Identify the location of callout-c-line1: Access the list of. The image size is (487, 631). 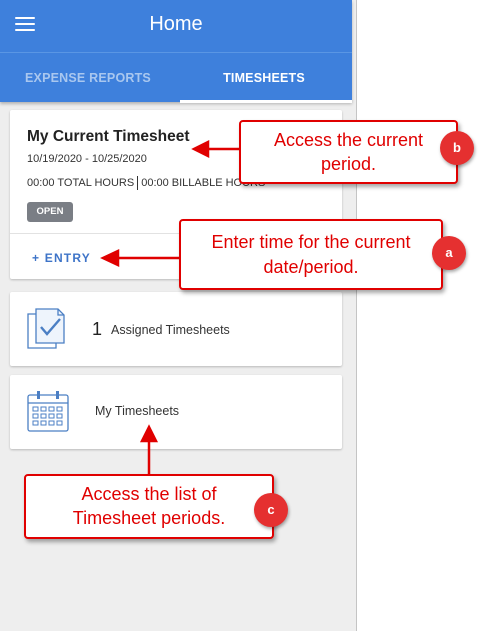
(149, 494).